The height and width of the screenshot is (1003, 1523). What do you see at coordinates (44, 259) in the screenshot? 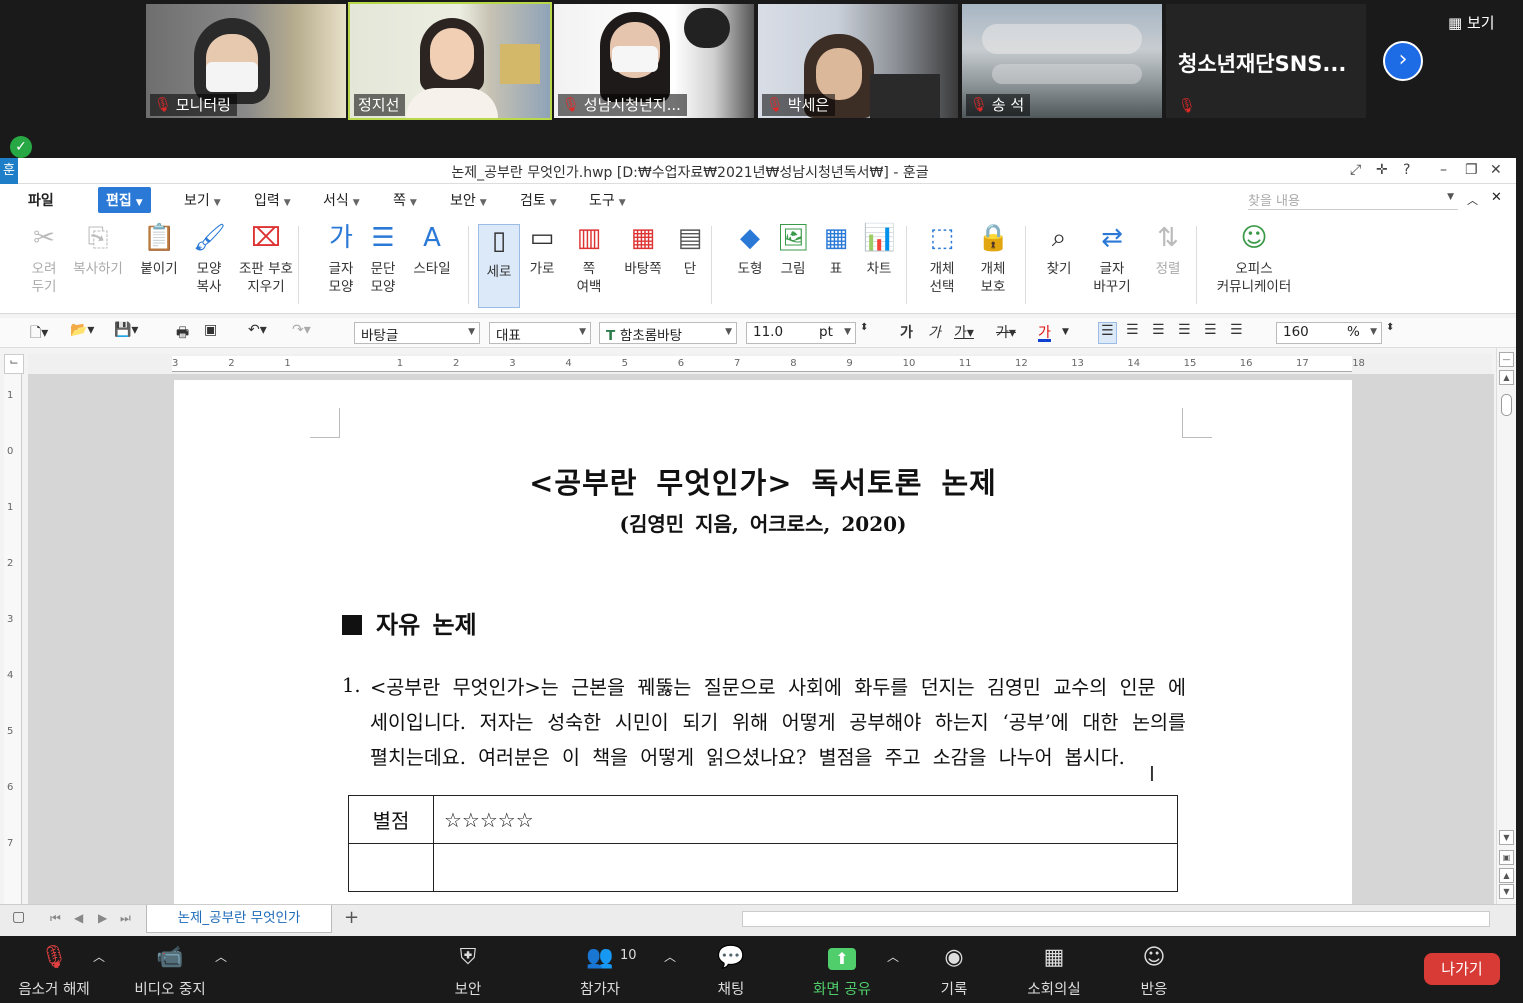
I see `ribbon-button-scissors: ✂ 오려 두기` at bounding box center [44, 259].